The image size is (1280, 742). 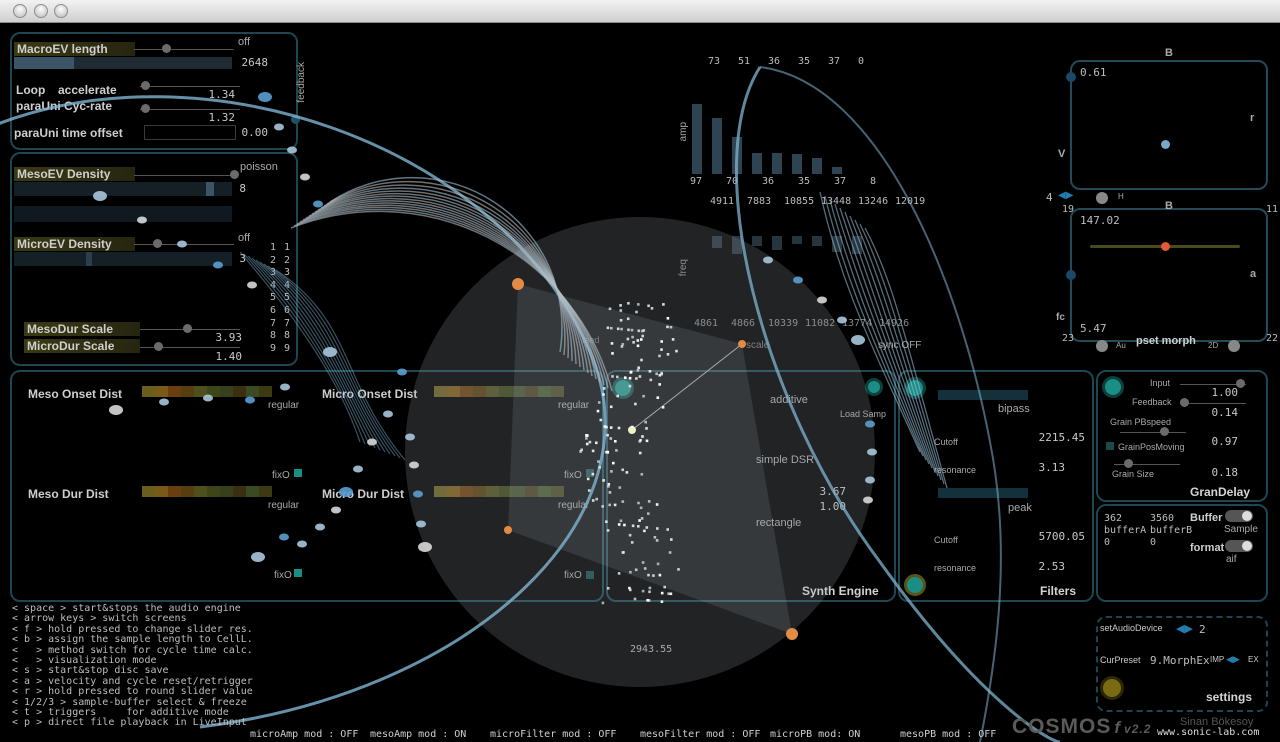 What do you see at coordinates (573, 475) in the screenshot?
I see `micro-onset-fixo: fixO` at bounding box center [573, 475].